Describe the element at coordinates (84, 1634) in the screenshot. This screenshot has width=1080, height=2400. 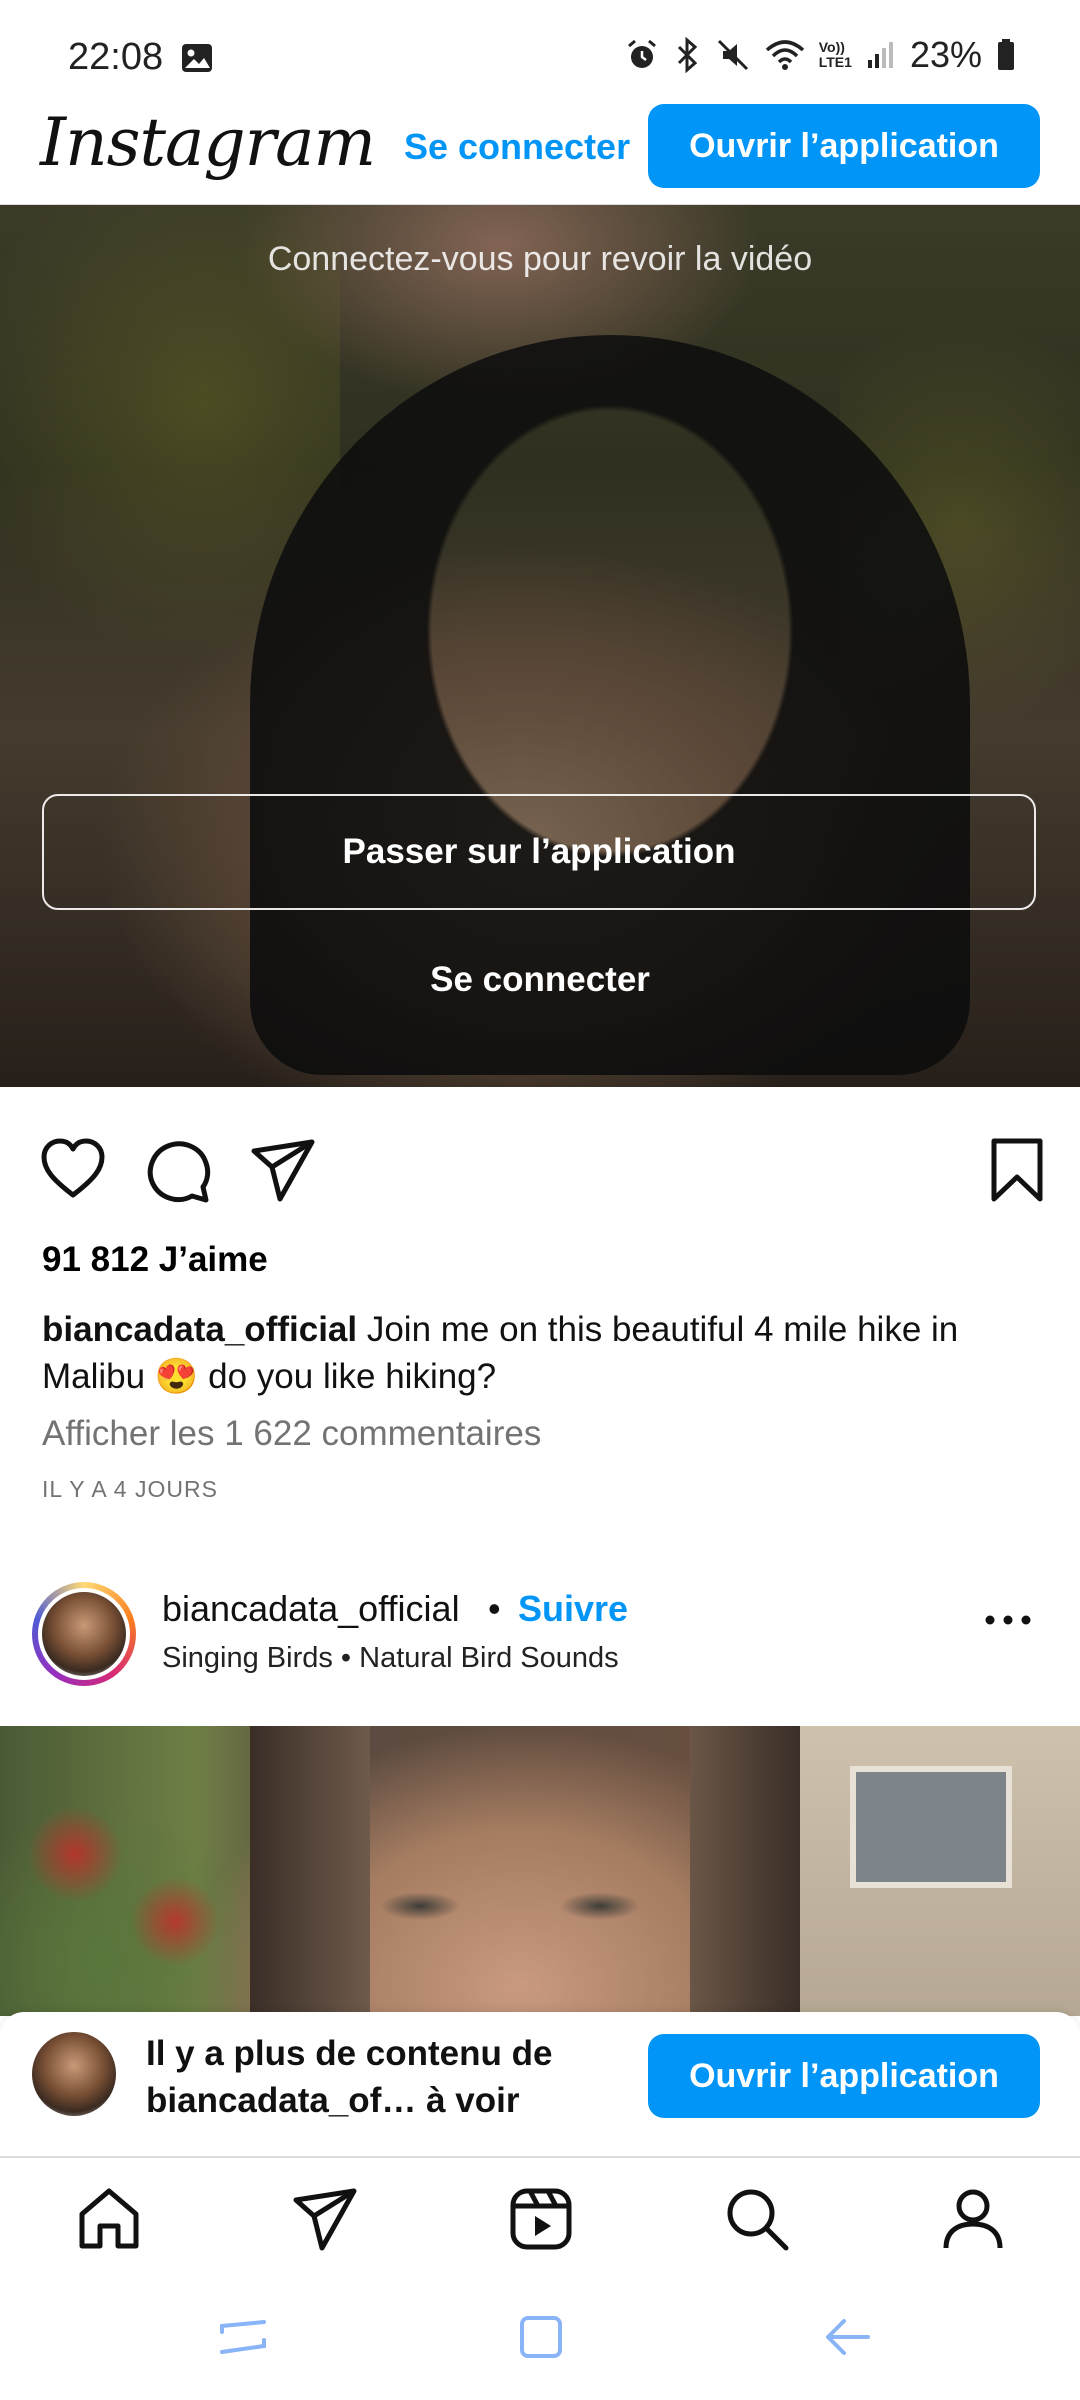
I see `avatar` at that location.